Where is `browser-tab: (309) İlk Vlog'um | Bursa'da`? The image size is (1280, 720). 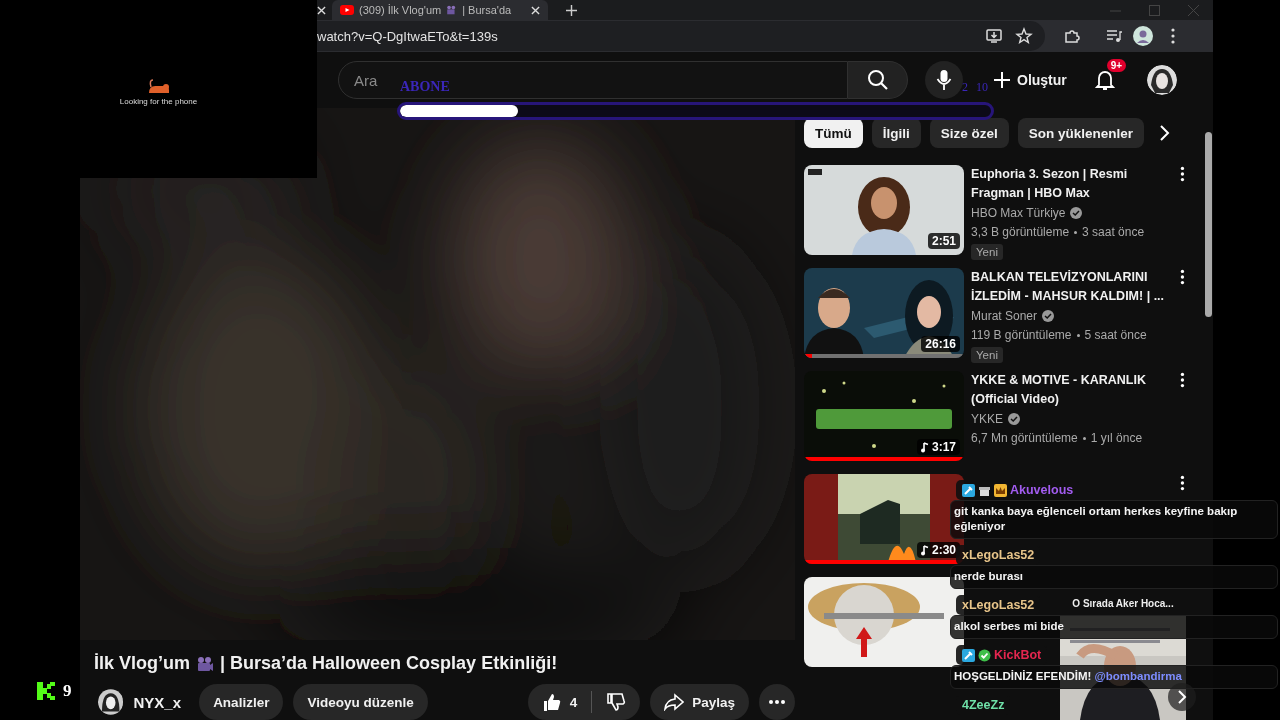
browser-tab: (309) İlk Vlog'um | Bursa'da is located at coordinates (440, 10).